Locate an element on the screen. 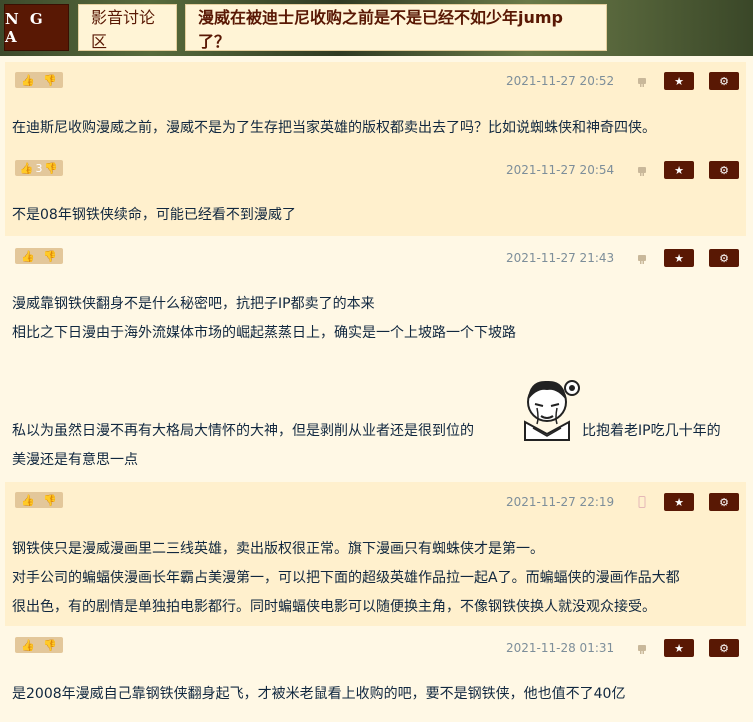  vote-widget: 👍 3 👎 is located at coordinates (39, 168).